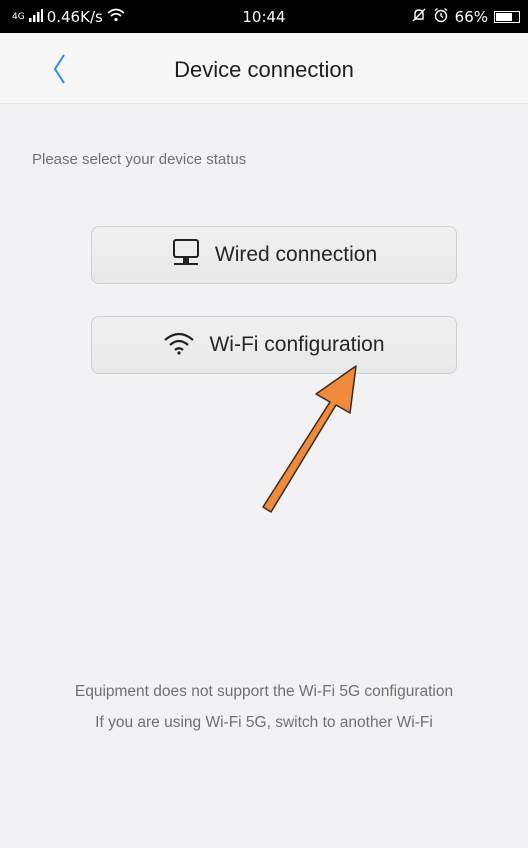  Describe the element at coordinates (297, 344) in the screenshot. I see `wifi-configuration-label: Wi-Fi configuration` at that location.